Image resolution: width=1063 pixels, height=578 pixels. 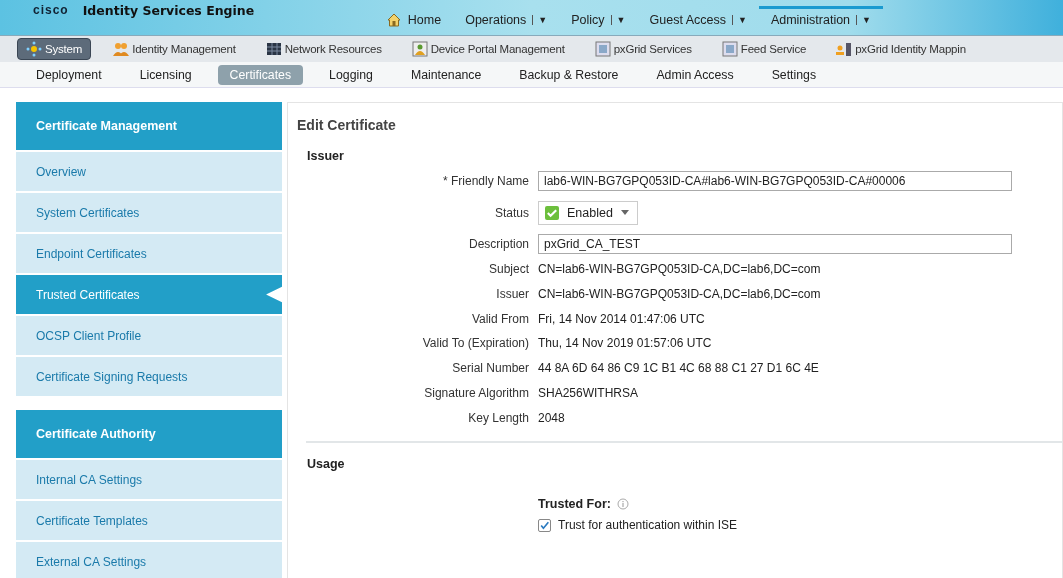 I want to click on top-nav-item: Policy ▼, so click(x=598, y=20).